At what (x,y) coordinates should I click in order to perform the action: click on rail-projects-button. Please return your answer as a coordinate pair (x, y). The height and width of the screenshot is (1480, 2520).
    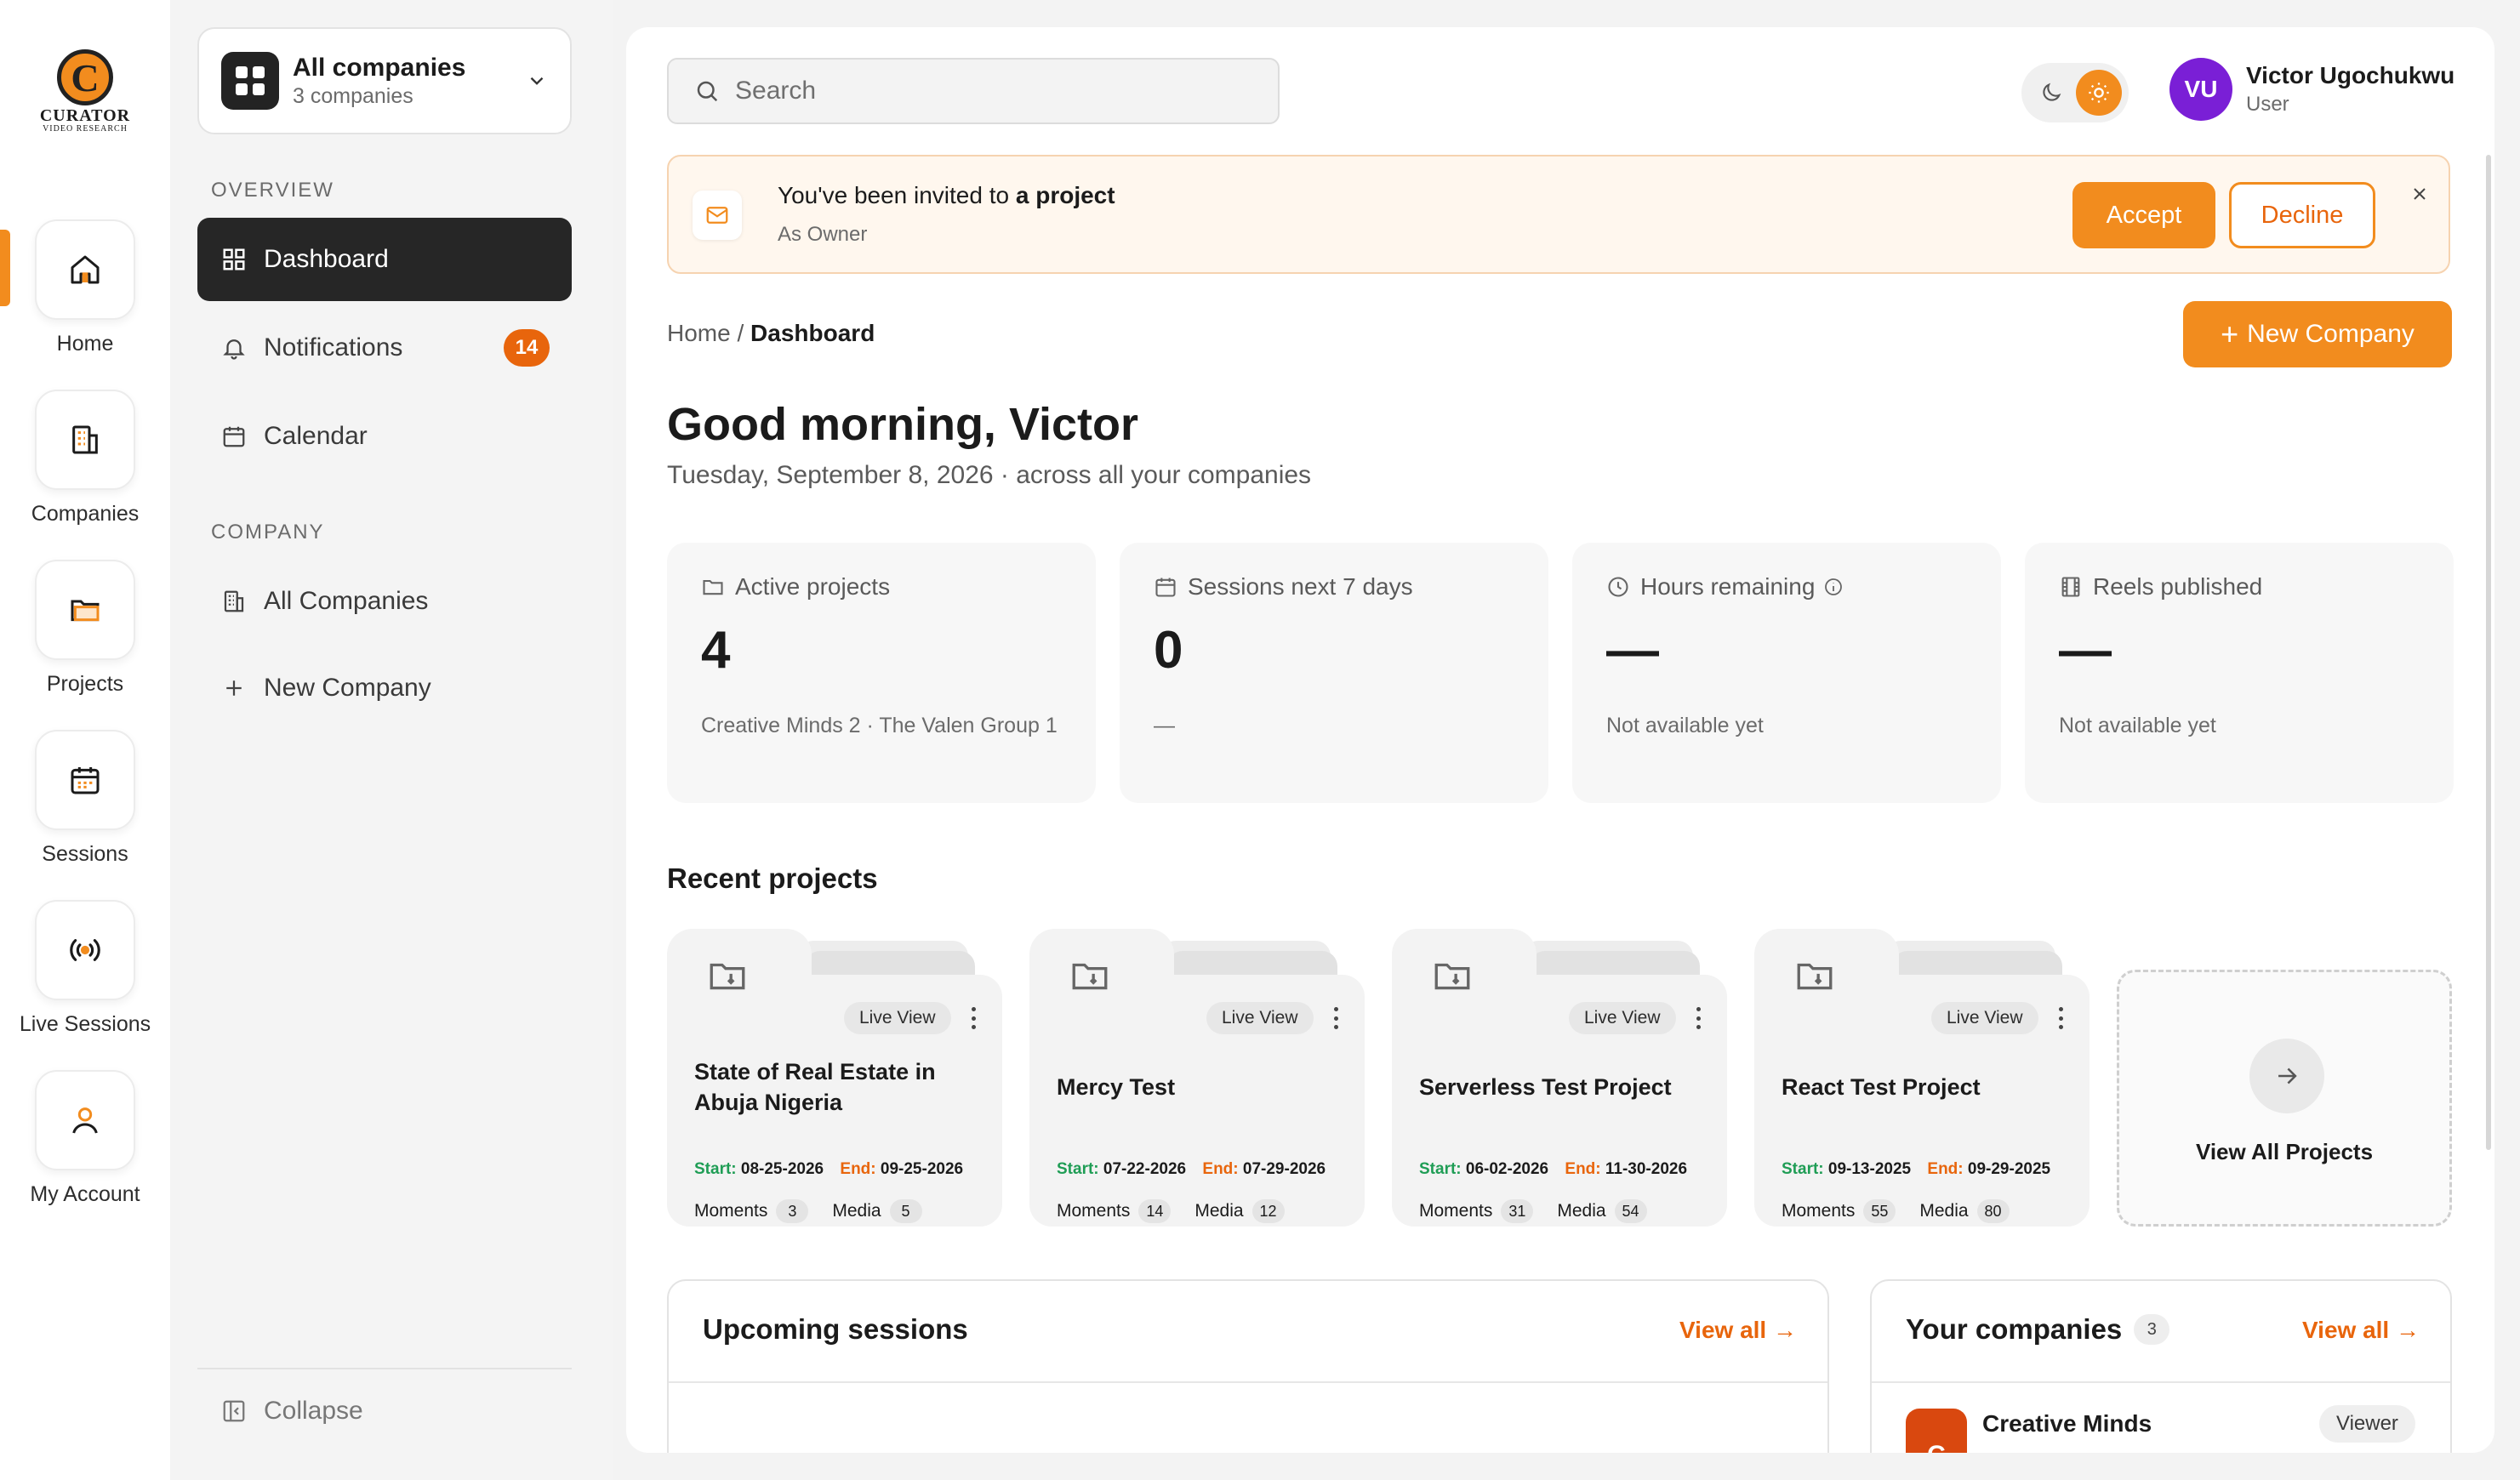
    Looking at the image, I should click on (85, 610).